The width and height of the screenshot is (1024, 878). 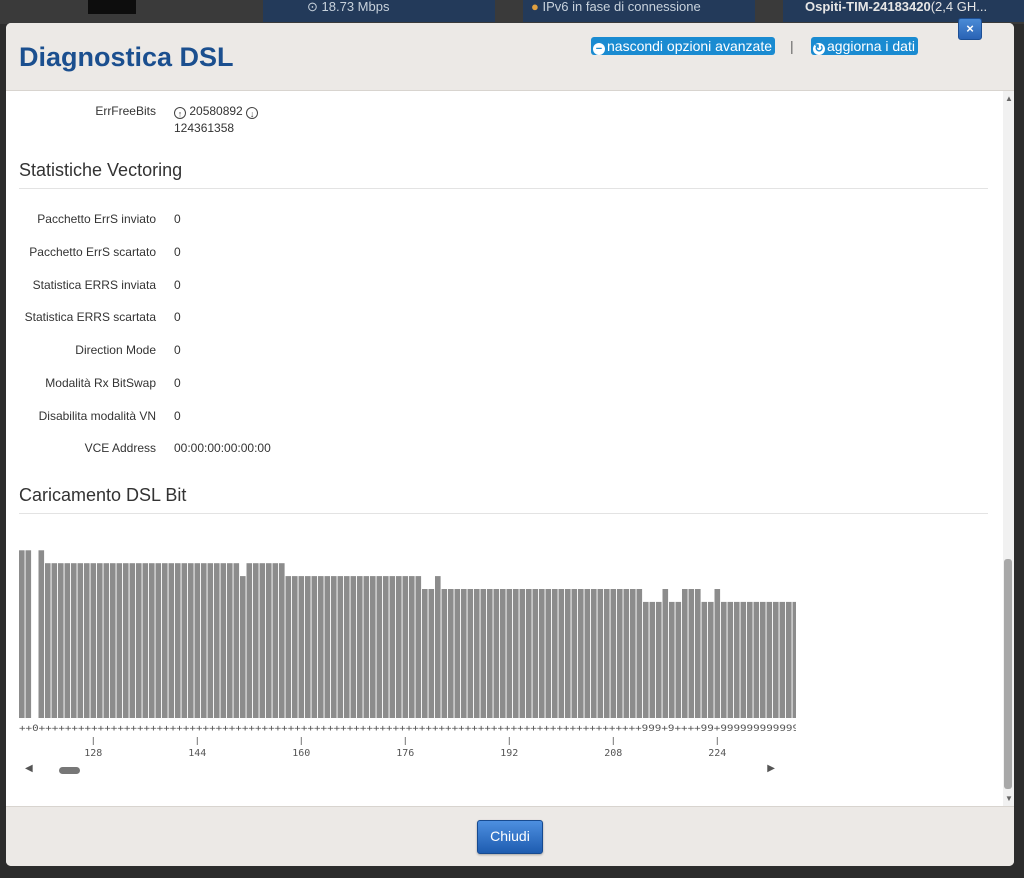 I want to click on x-tick-label: 128, so click(x=93, y=753).